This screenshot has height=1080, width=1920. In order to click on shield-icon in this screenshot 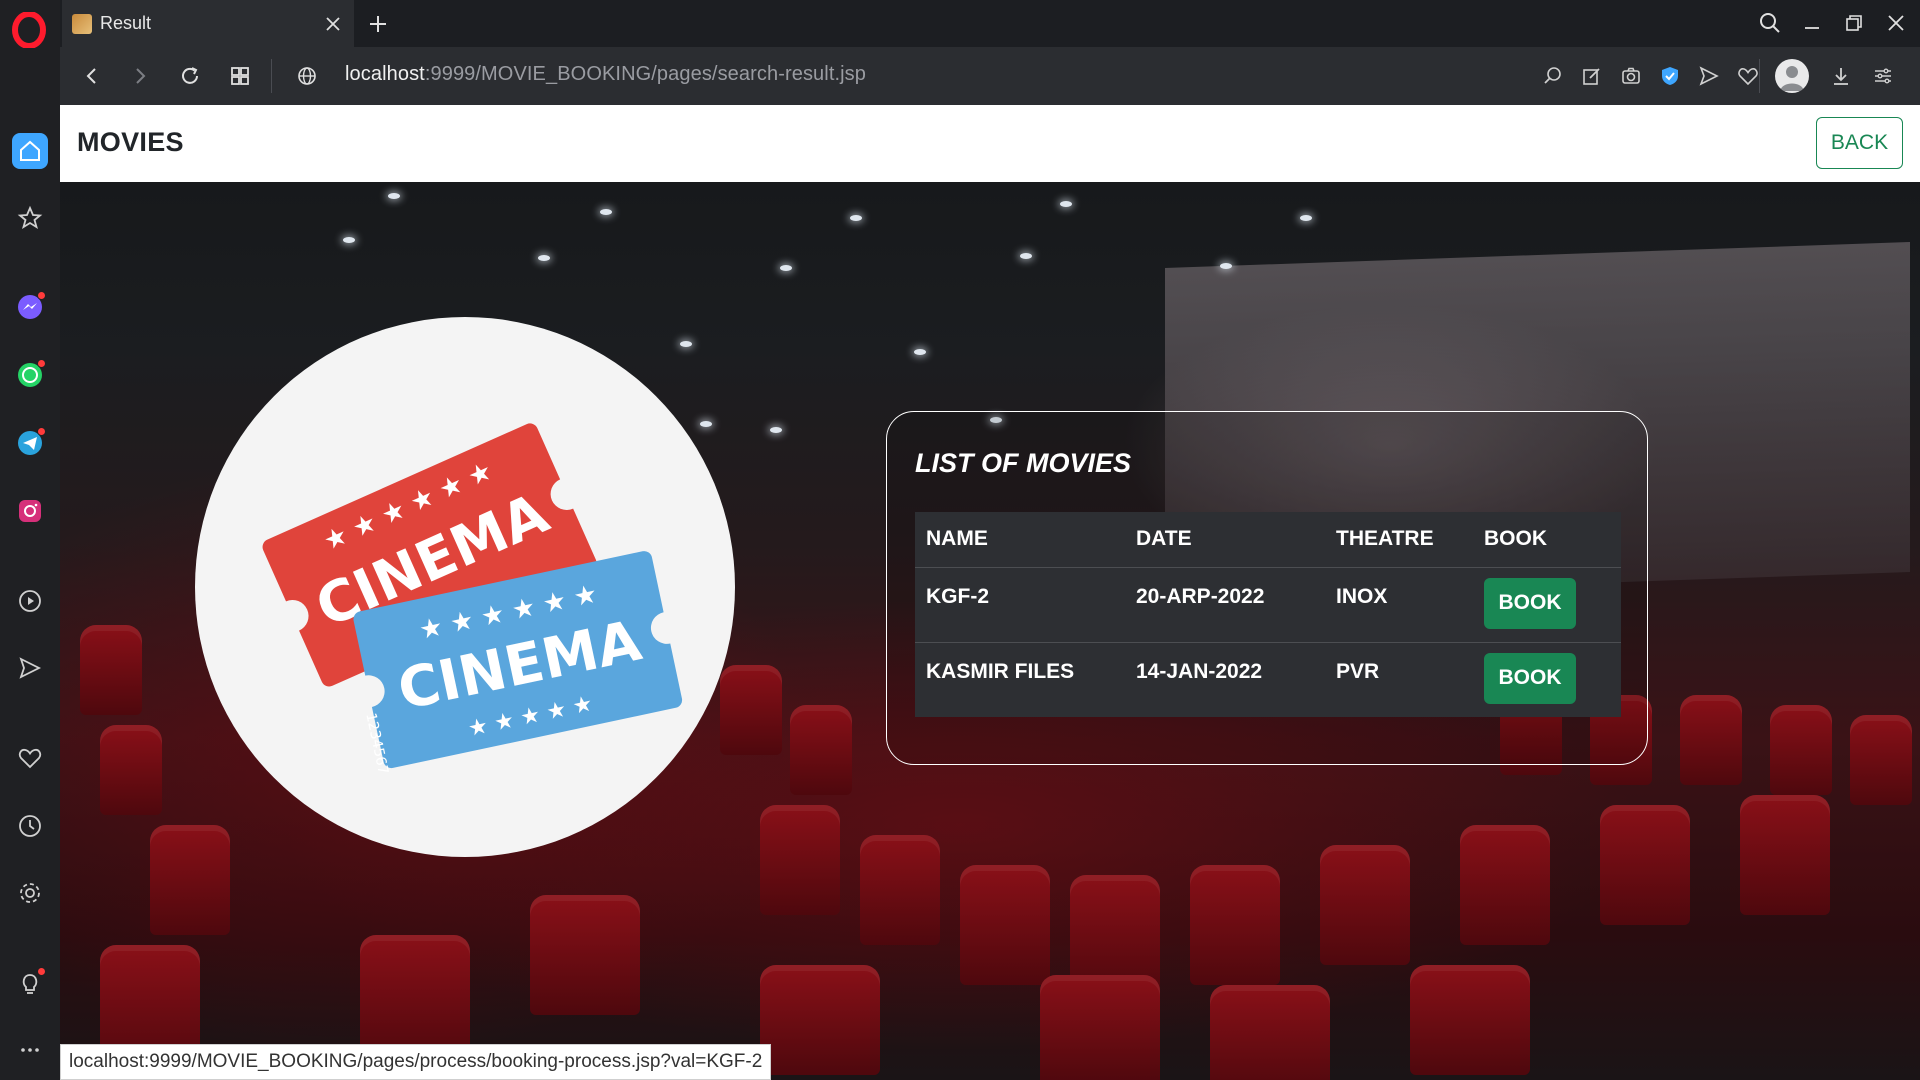, I will do `click(1670, 76)`.